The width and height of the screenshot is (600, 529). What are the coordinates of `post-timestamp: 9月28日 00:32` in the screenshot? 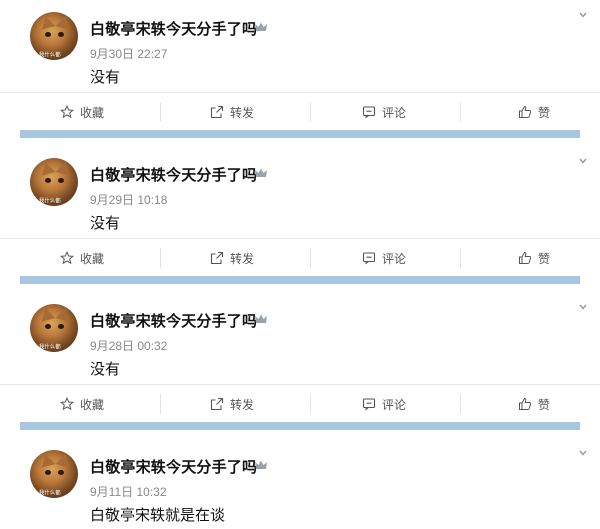 It's located at (128, 345).